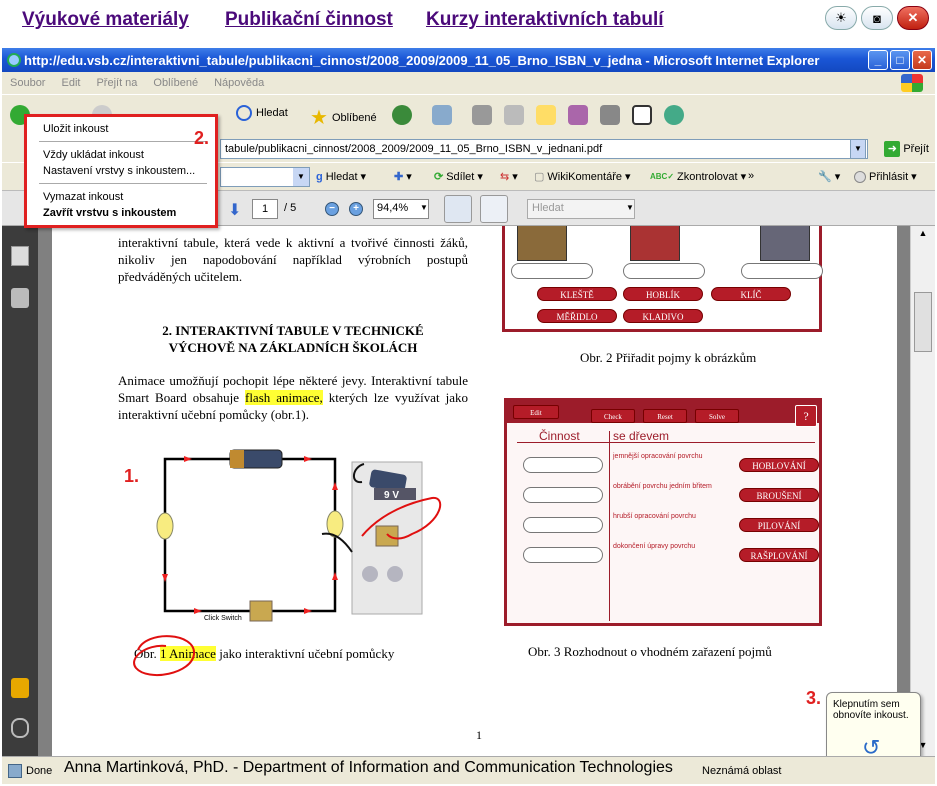  Describe the element at coordinates (860, 176) in the screenshot. I see `radio-icon` at that location.